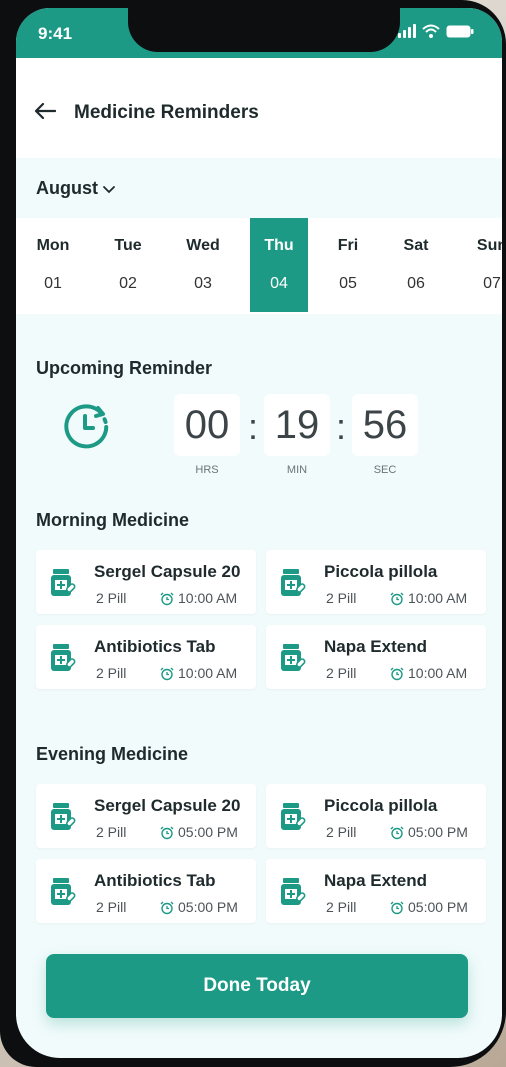 Image resolution: width=506 pixels, height=1067 pixels. What do you see at coordinates (166, 112) in the screenshot?
I see `page-title: Medicine Reminders` at bounding box center [166, 112].